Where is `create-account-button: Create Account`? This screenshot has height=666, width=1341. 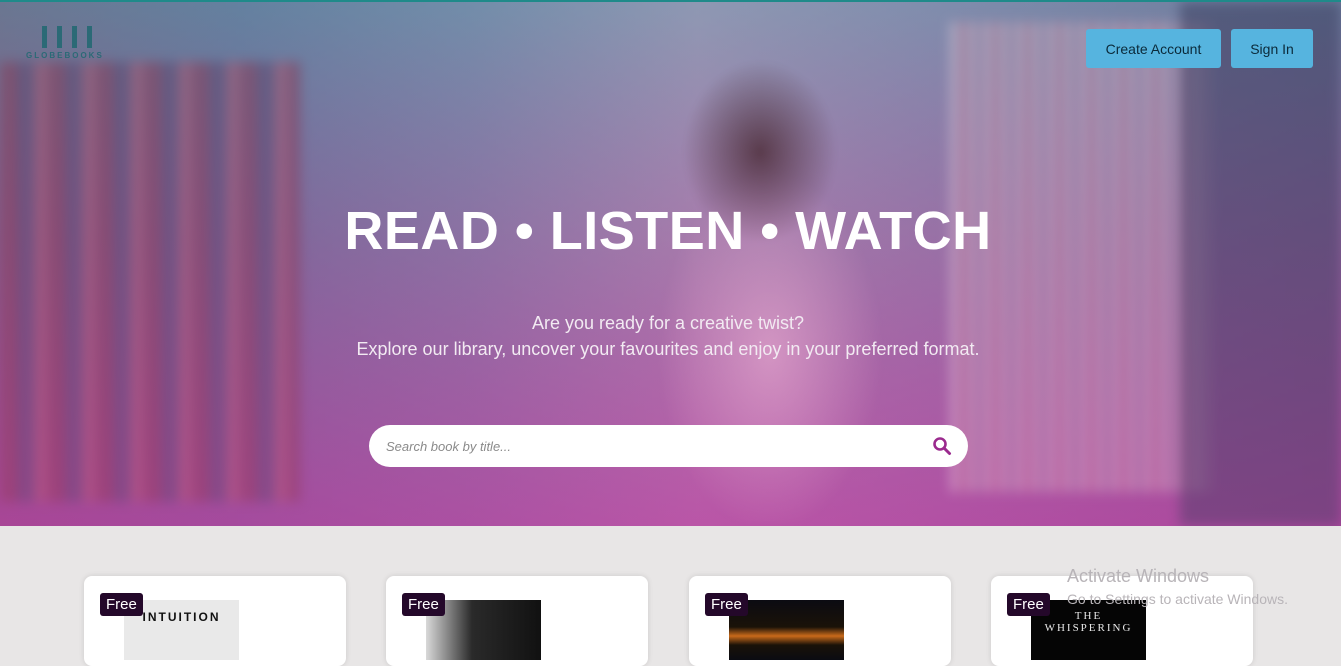
create-account-button: Create Account is located at coordinates (1153, 48).